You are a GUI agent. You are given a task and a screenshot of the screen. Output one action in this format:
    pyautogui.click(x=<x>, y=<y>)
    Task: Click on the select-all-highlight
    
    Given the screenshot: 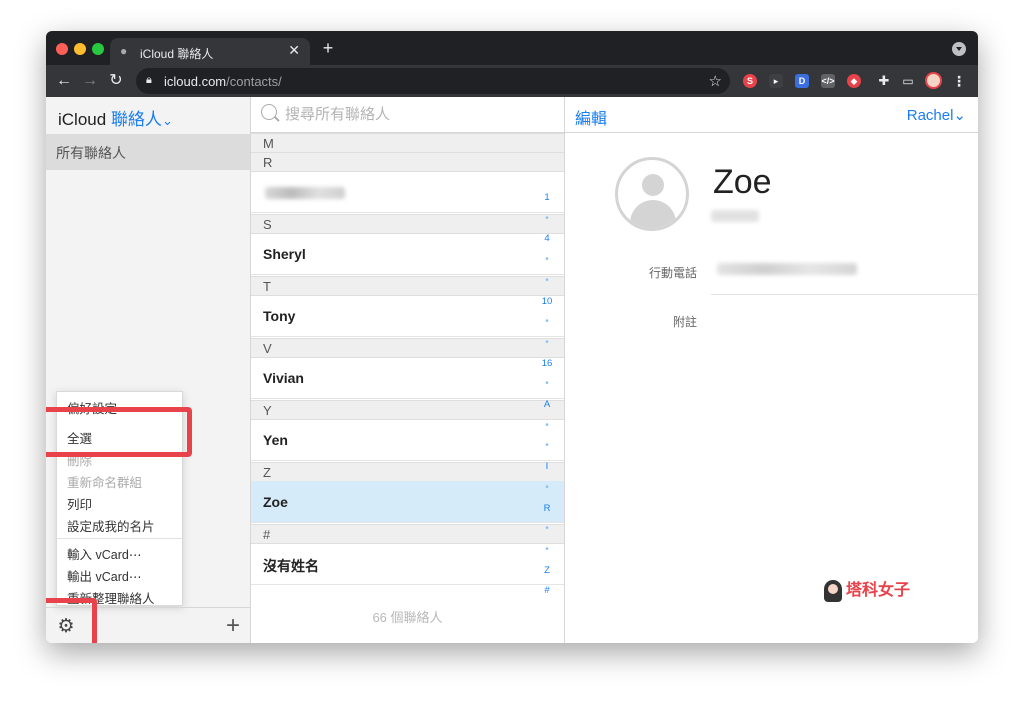 What is the action you would take?
    pyautogui.click(x=119, y=432)
    